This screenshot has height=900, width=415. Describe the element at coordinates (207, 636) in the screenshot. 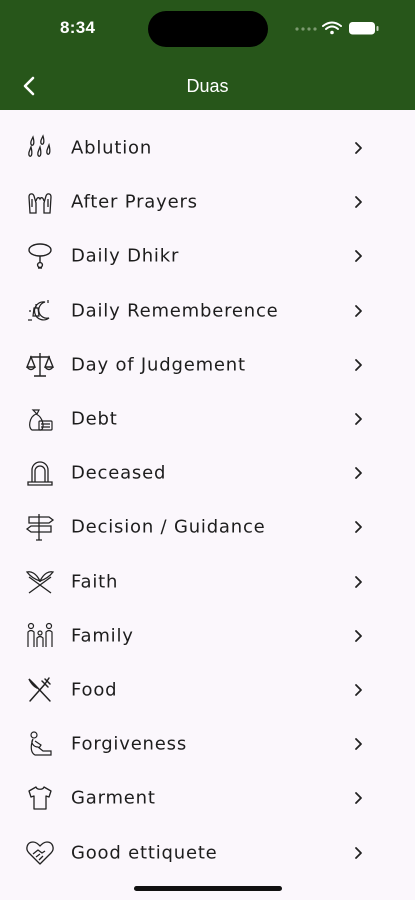

I see `list-item-family: Family` at that location.